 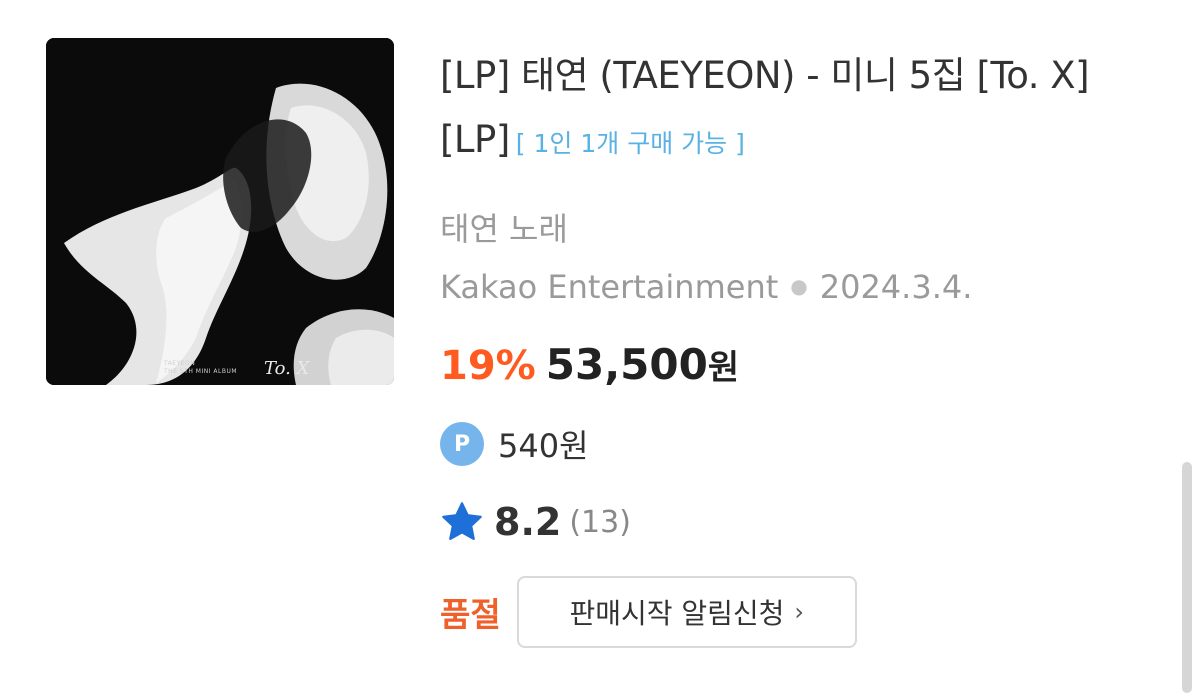 I want to click on sale-start-notify-button: 판매시작 알림신청 ›, so click(x=686, y=612).